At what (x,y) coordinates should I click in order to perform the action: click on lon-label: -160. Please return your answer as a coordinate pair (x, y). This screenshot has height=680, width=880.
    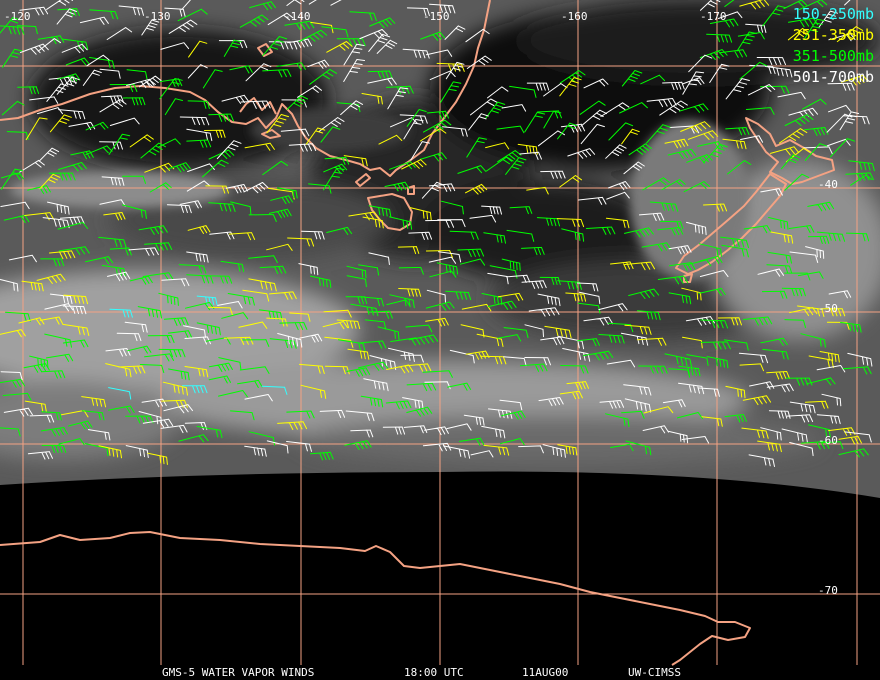
    Looking at the image, I should click on (574, 16).